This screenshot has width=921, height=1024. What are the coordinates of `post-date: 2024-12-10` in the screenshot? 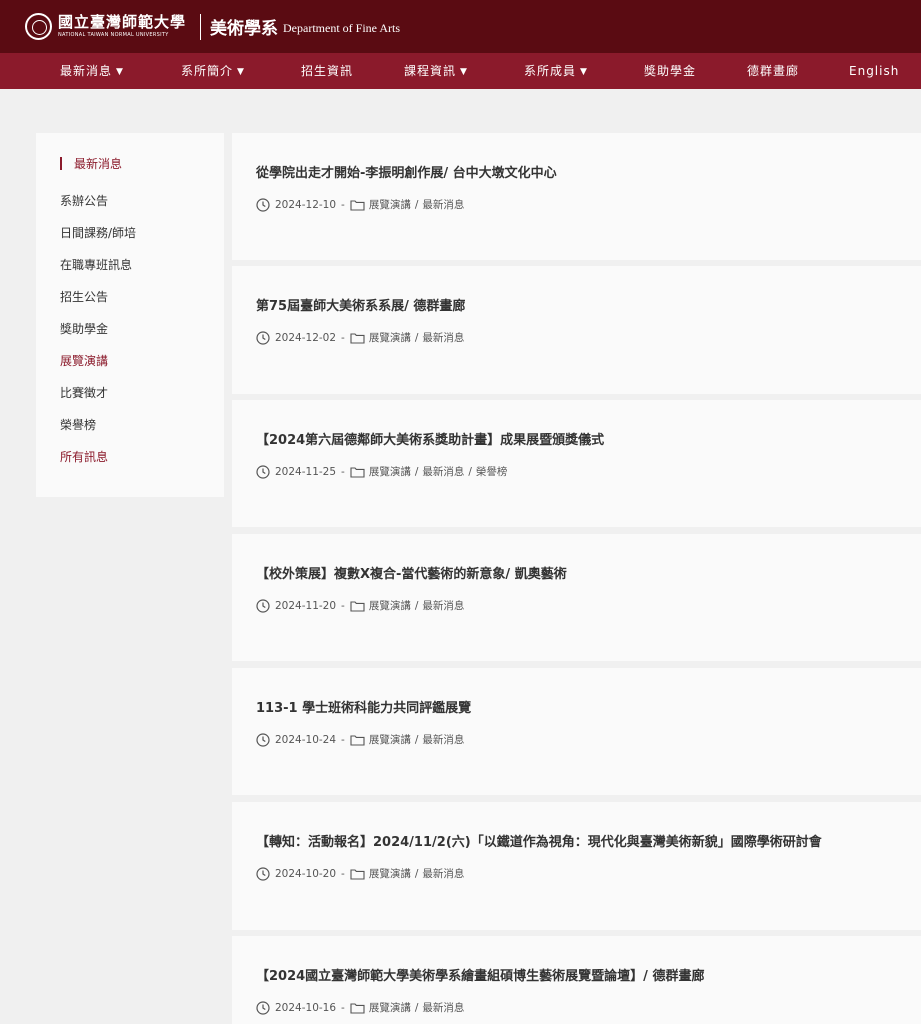 It's located at (306, 204).